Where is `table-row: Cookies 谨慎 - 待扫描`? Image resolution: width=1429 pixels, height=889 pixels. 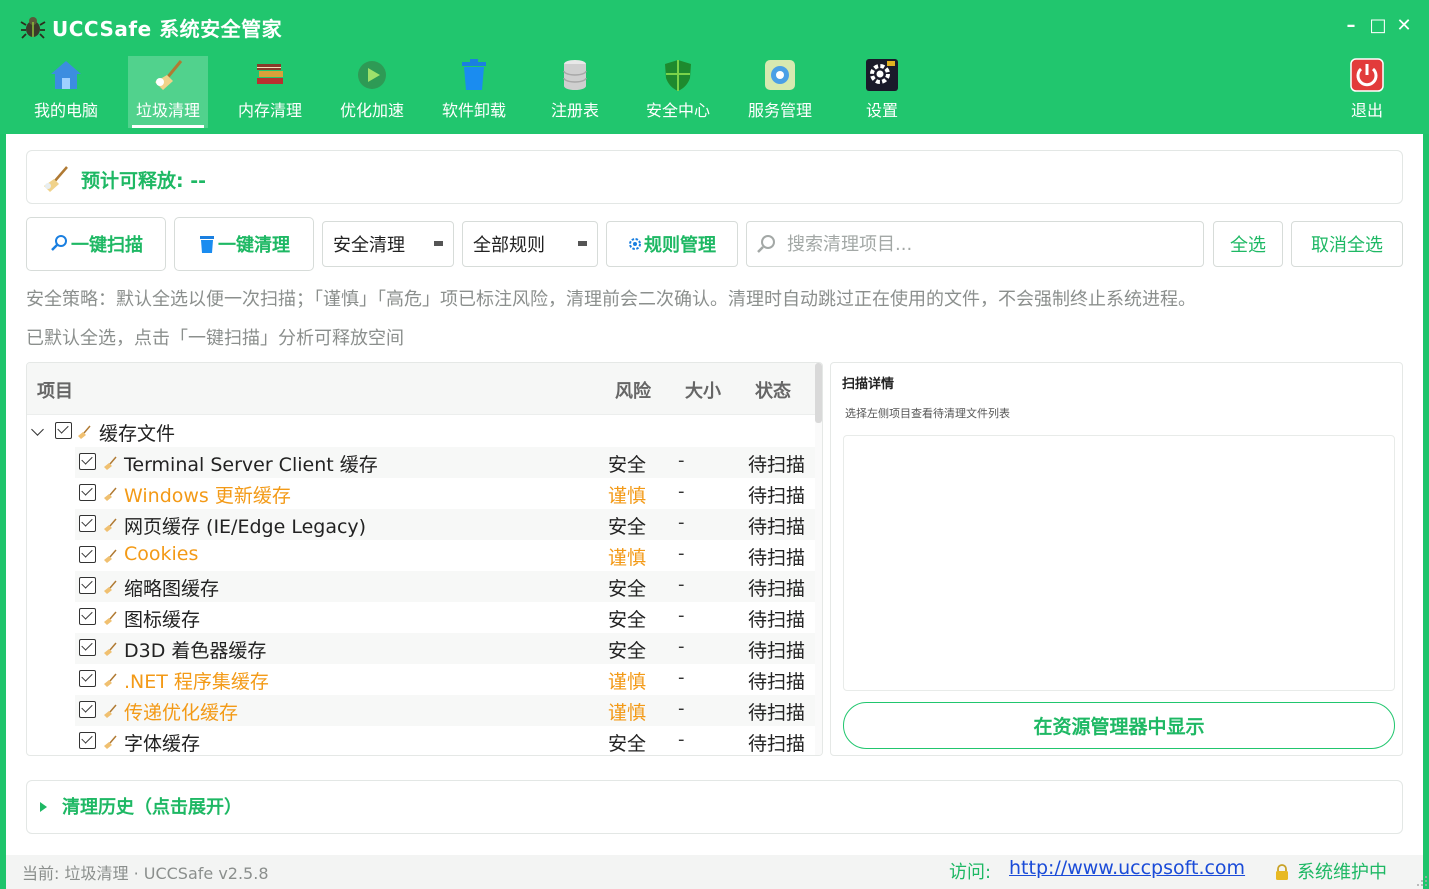 table-row: Cookies 谨慎 - 待扫描 is located at coordinates (422, 555).